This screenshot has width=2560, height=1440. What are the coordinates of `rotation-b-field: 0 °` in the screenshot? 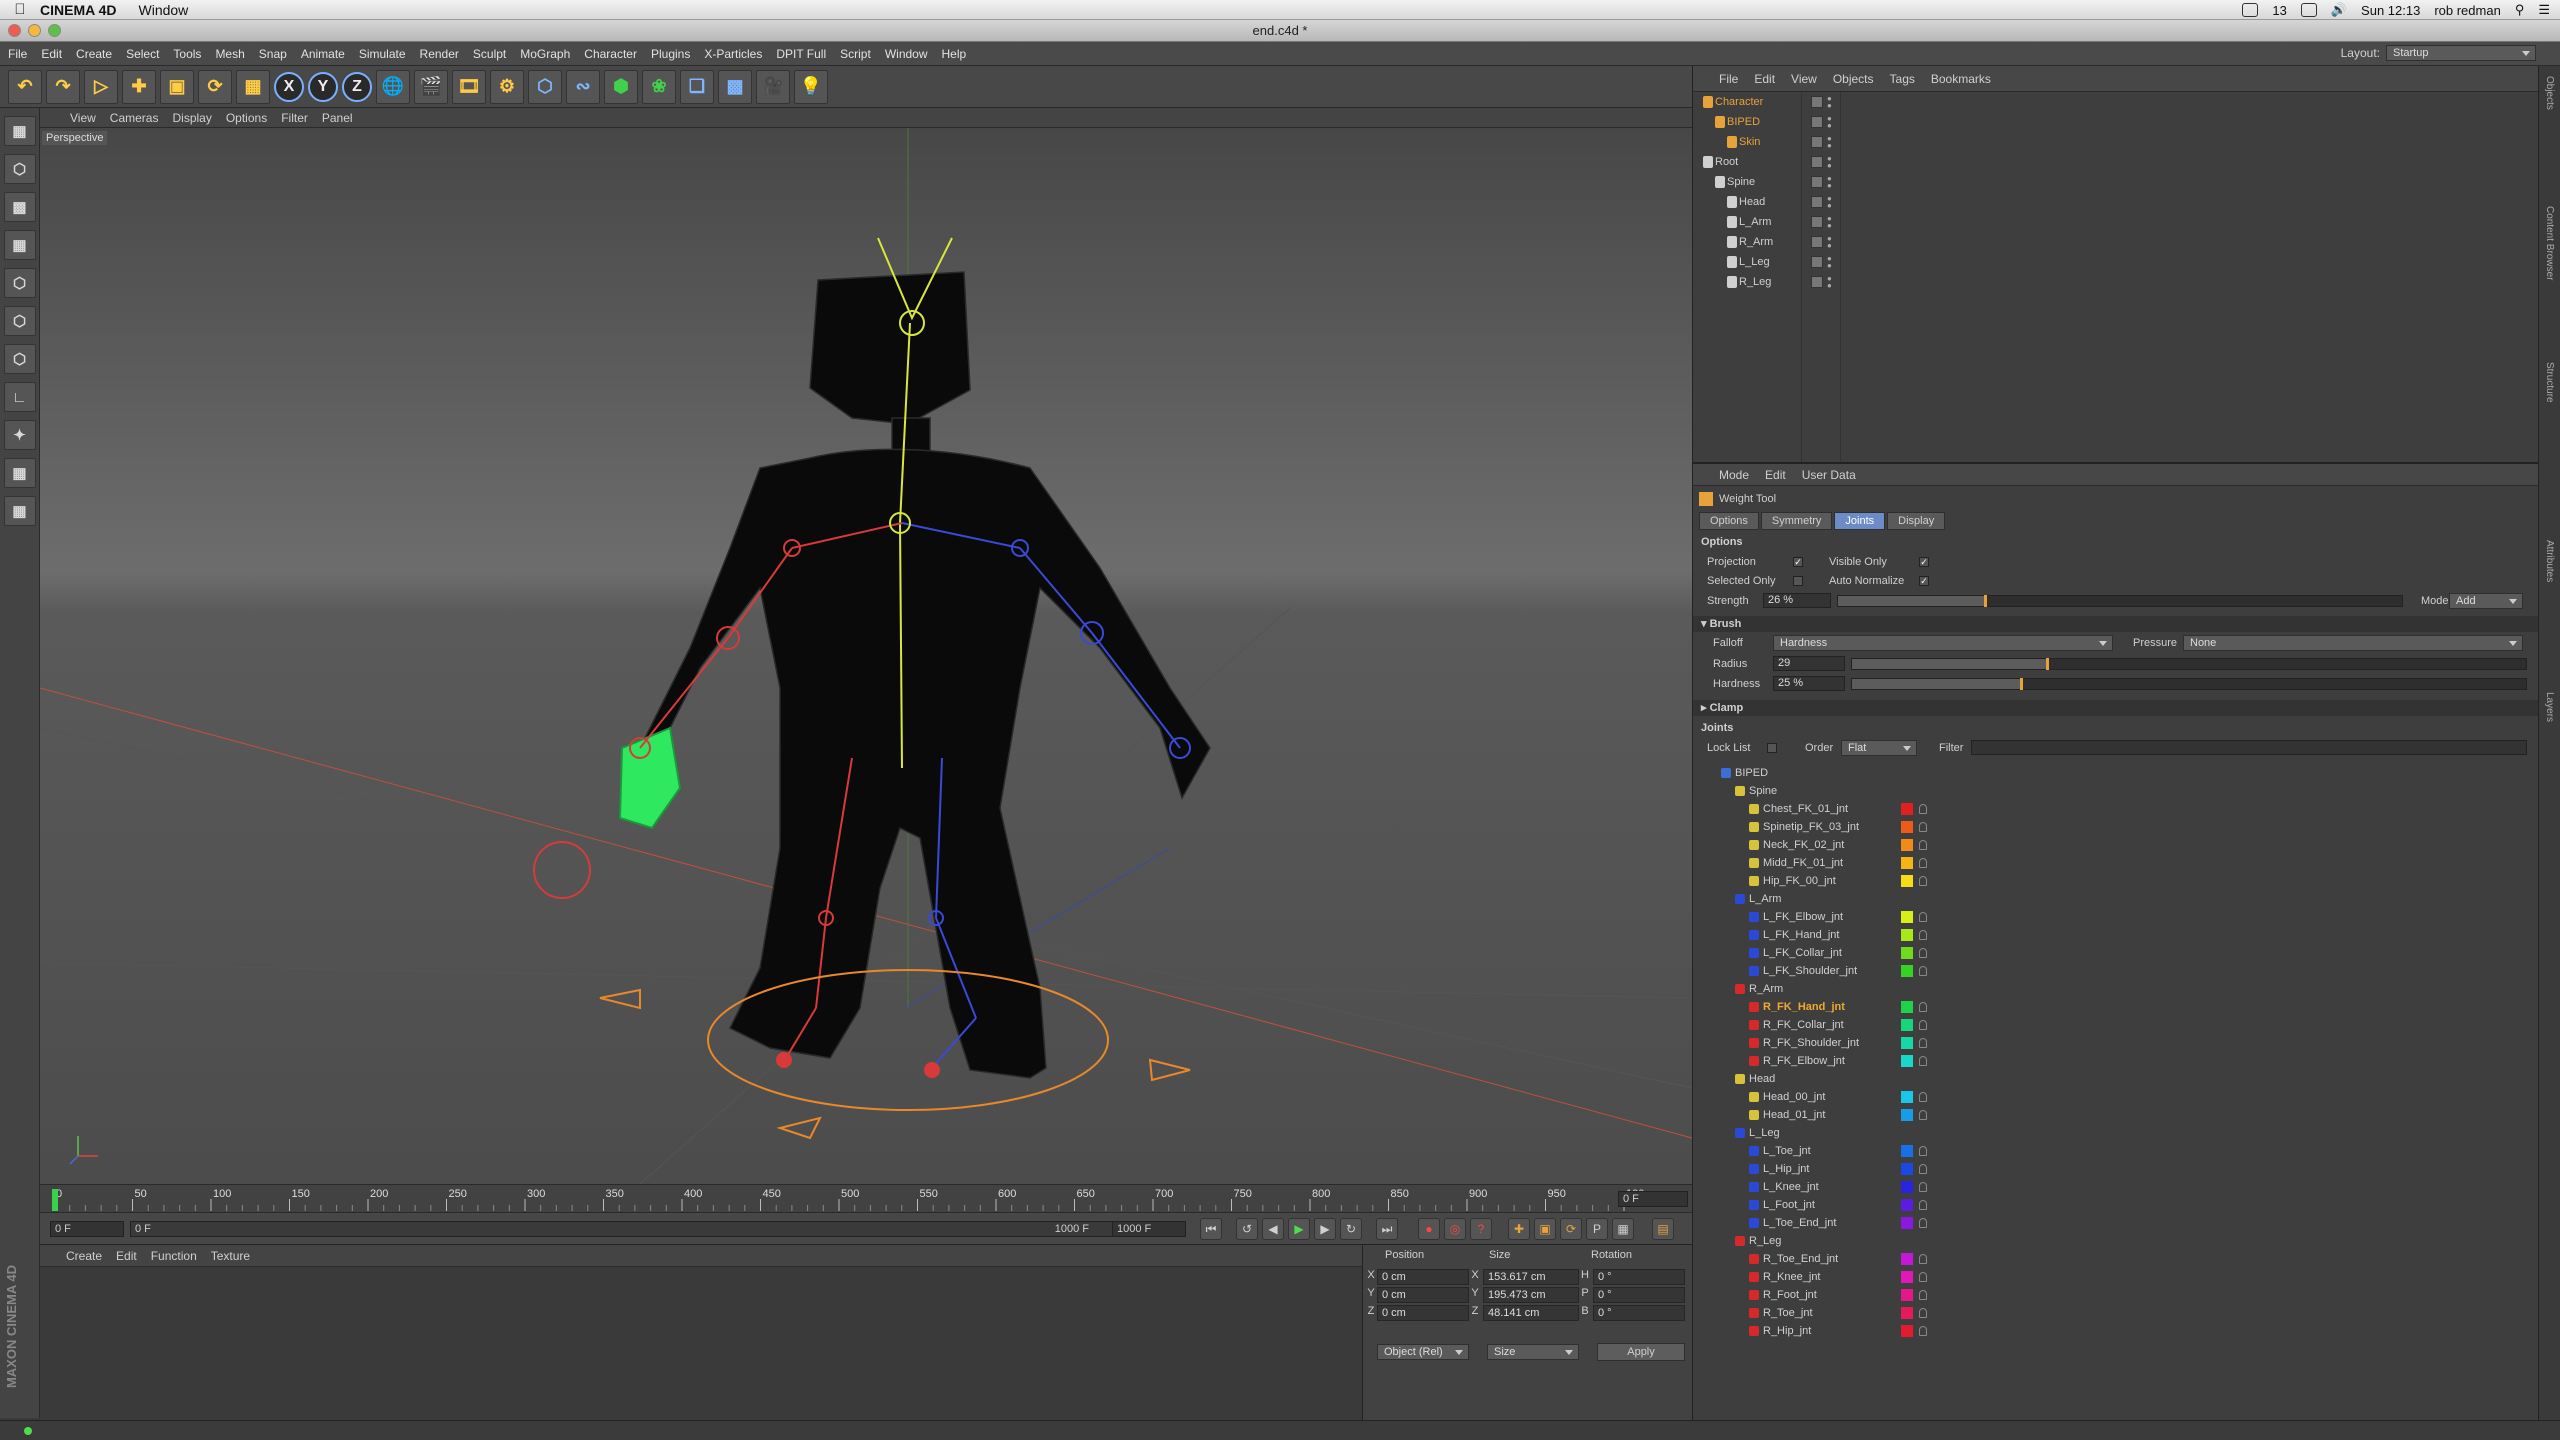 It's located at (1639, 1313).